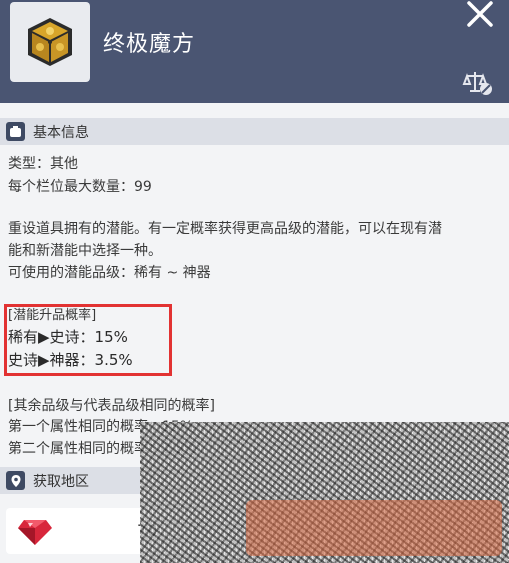  Describe the element at coordinates (374, 528) in the screenshot. I see `obscured-action-button` at that location.